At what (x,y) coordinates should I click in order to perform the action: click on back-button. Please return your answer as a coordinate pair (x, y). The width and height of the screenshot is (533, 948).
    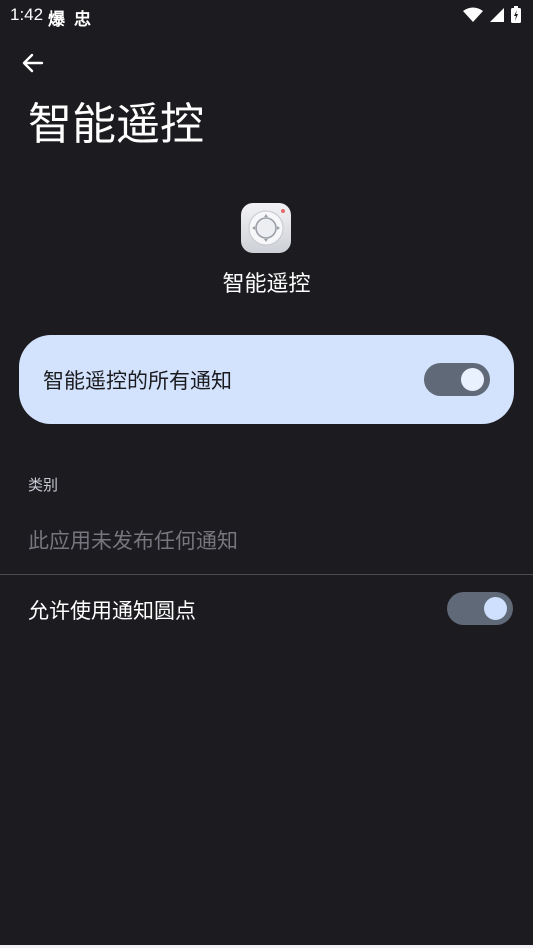
    Looking at the image, I should click on (33, 63).